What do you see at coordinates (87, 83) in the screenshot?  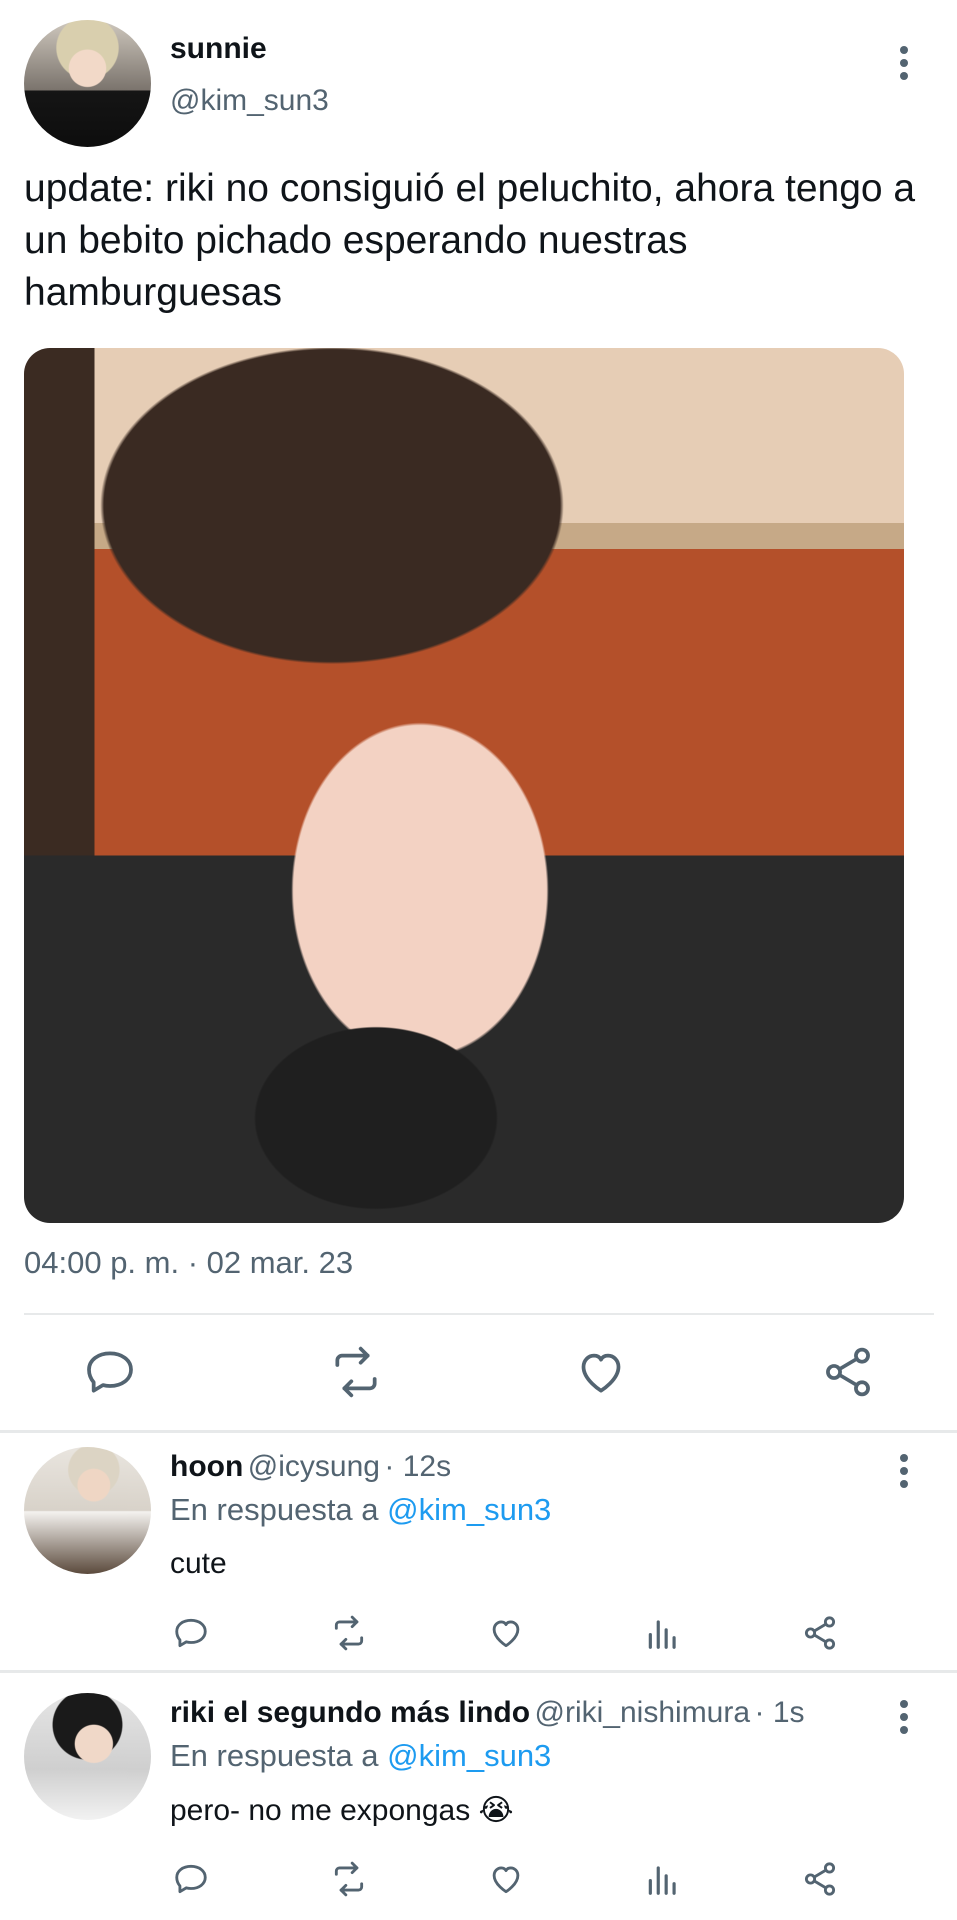 I see `author-avatar` at bounding box center [87, 83].